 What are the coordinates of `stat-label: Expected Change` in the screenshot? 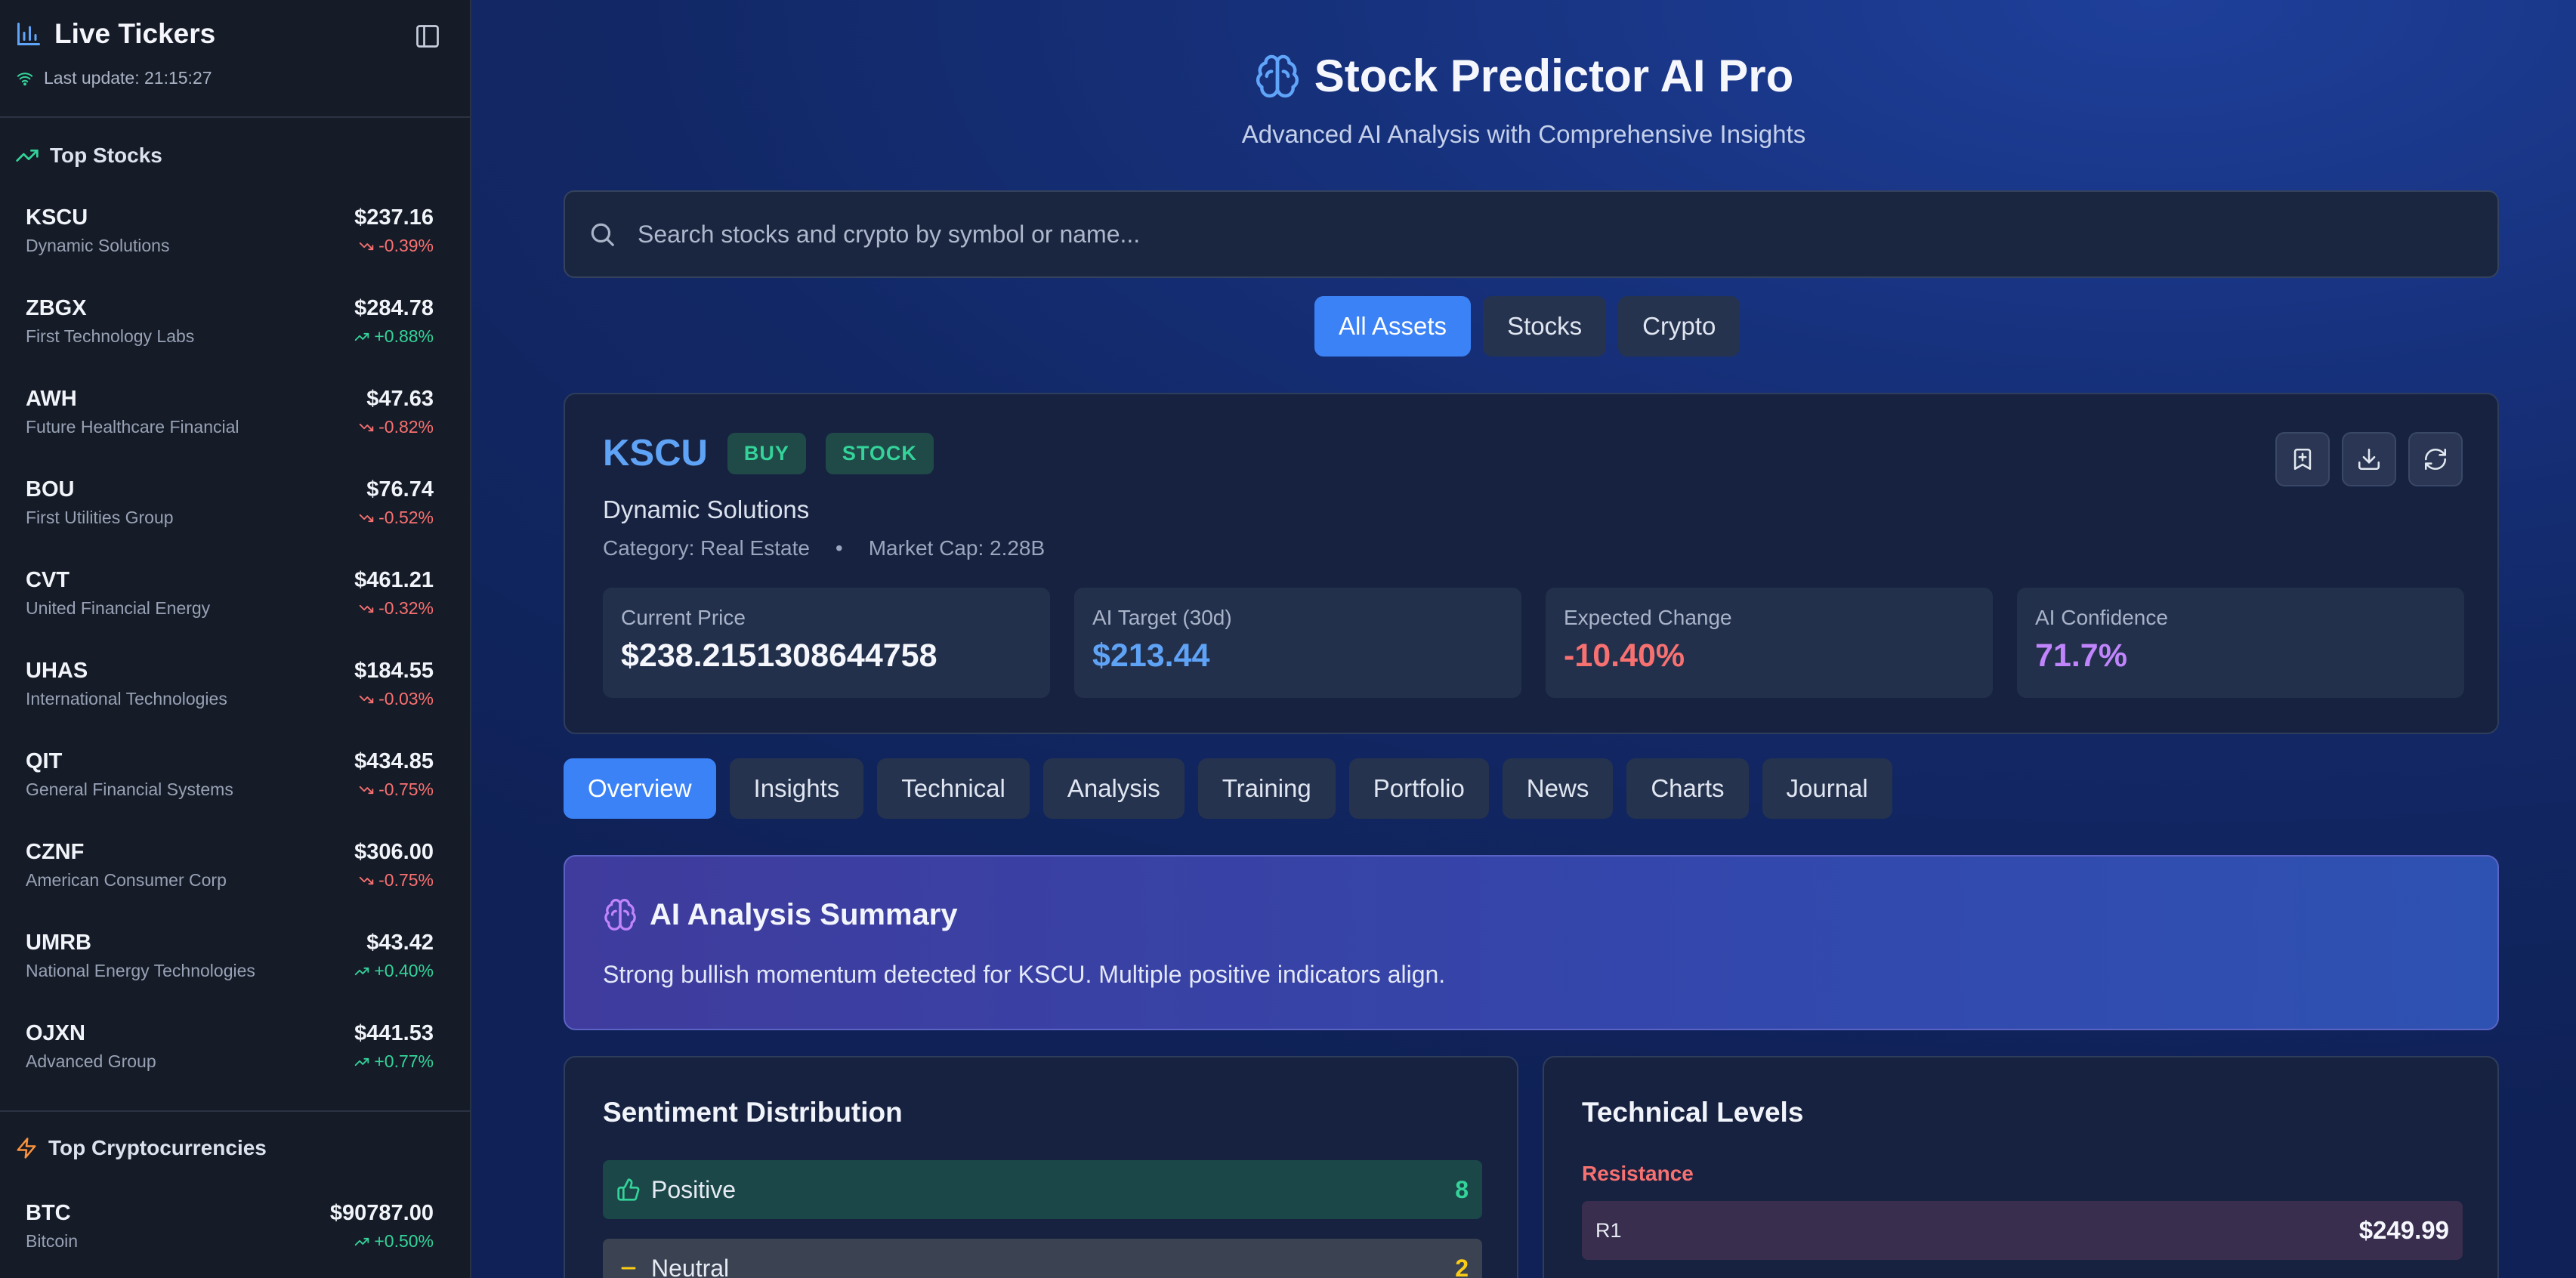 It's located at (1648, 617).